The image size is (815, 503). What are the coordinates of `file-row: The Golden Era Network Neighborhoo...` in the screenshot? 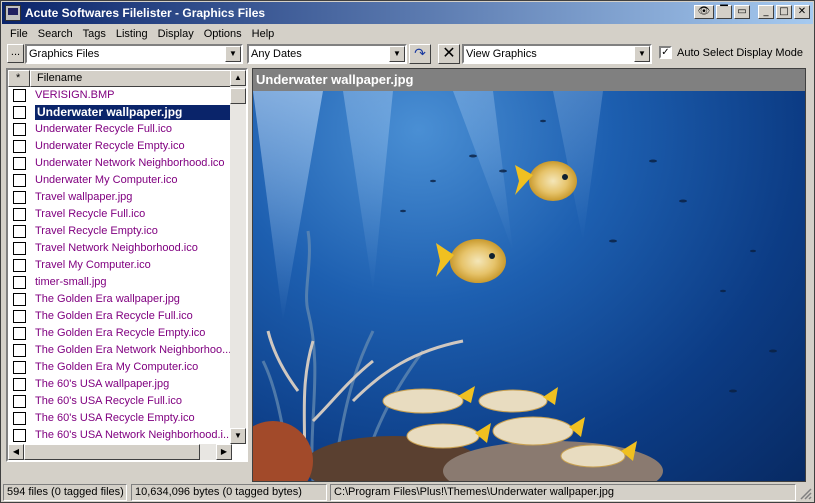 It's located at (120, 350).